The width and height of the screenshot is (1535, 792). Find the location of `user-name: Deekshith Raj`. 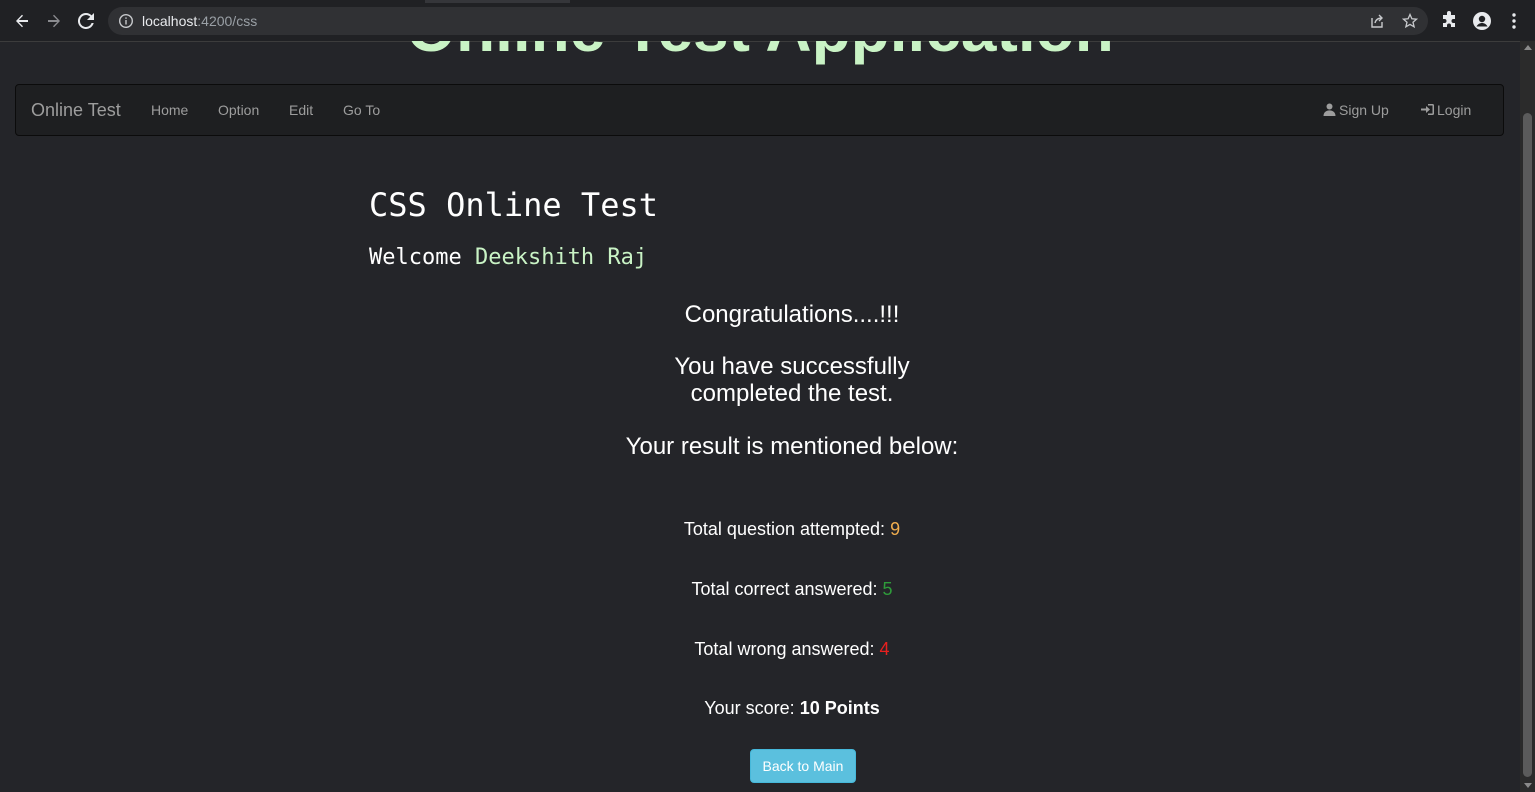

user-name: Deekshith Raj is located at coordinates (561, 257).